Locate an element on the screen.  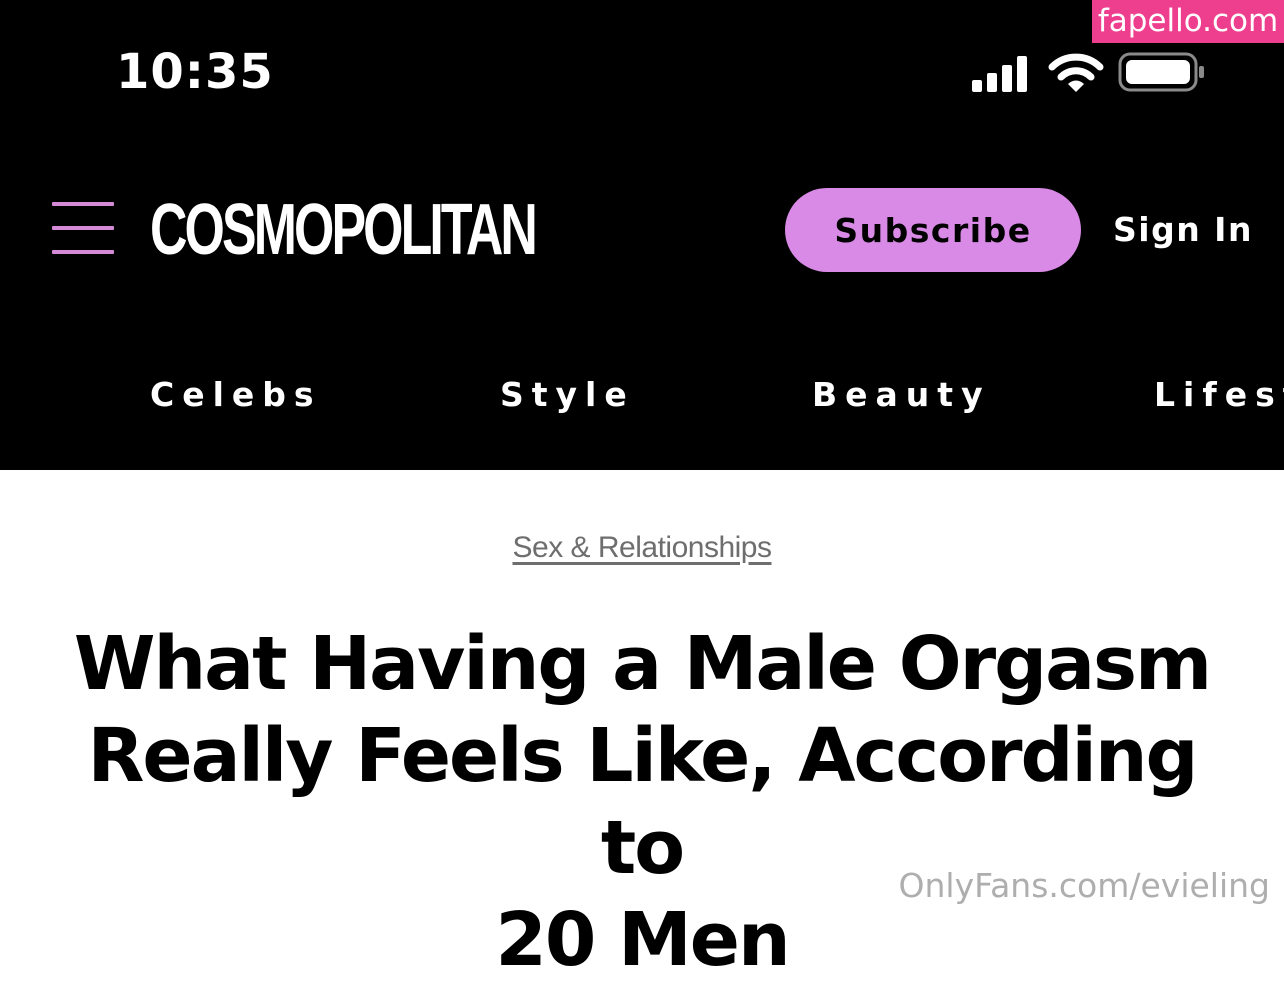
wifi-icon is located at coordinates (1076, 72).